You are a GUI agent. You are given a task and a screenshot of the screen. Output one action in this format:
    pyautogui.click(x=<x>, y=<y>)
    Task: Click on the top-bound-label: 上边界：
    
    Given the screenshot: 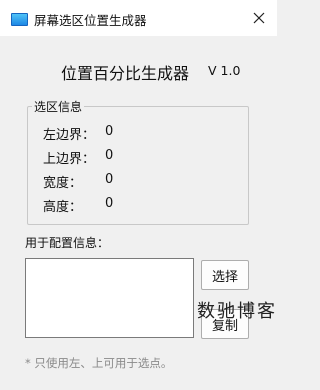 What is the action you would take?
    pyautogui.click(x=69, y=159)
    